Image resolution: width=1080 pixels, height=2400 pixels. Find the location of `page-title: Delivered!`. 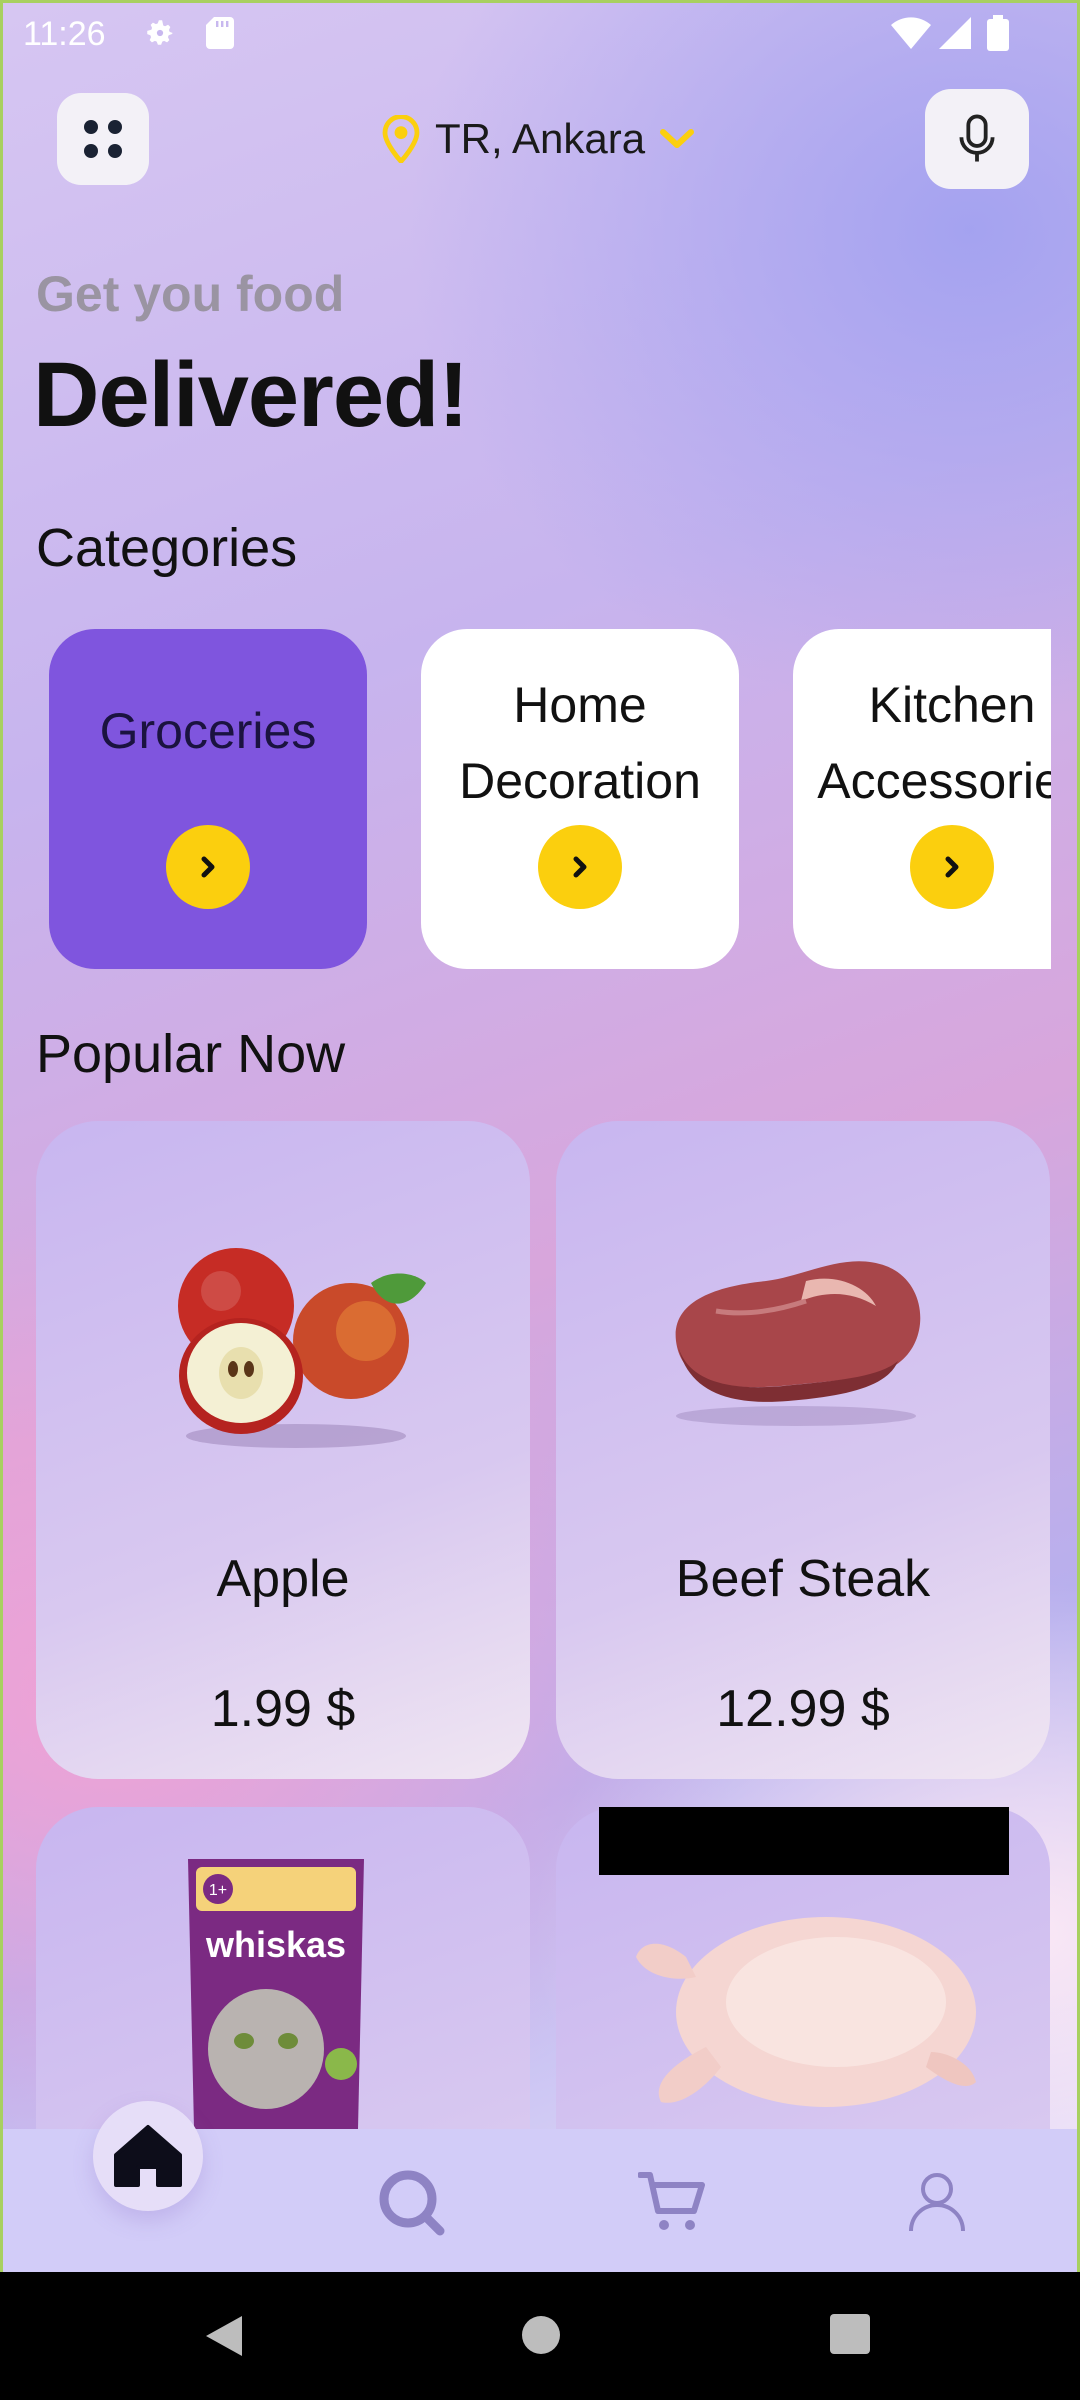

page-title: Delivered! is located at coordinates (251, 395).